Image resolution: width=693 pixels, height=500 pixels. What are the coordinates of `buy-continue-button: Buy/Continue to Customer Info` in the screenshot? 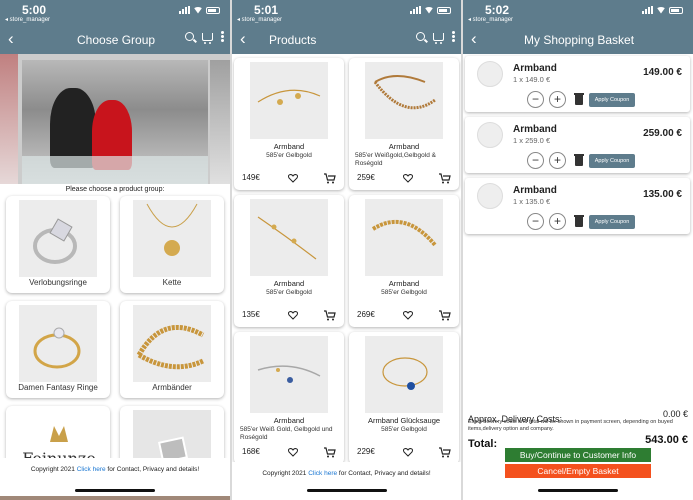 It's located at (578, 455).